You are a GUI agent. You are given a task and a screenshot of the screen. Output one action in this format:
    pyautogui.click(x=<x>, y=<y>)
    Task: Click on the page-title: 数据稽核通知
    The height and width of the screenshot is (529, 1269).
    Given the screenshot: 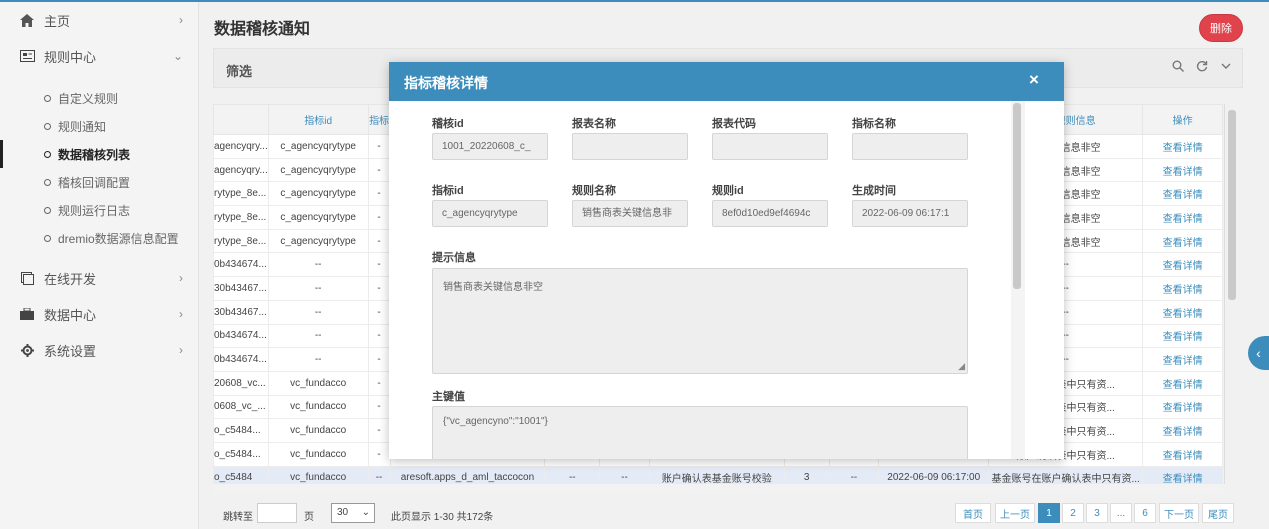 What is the action you would take?
    pyautogui.click(x=262, y=29)
    